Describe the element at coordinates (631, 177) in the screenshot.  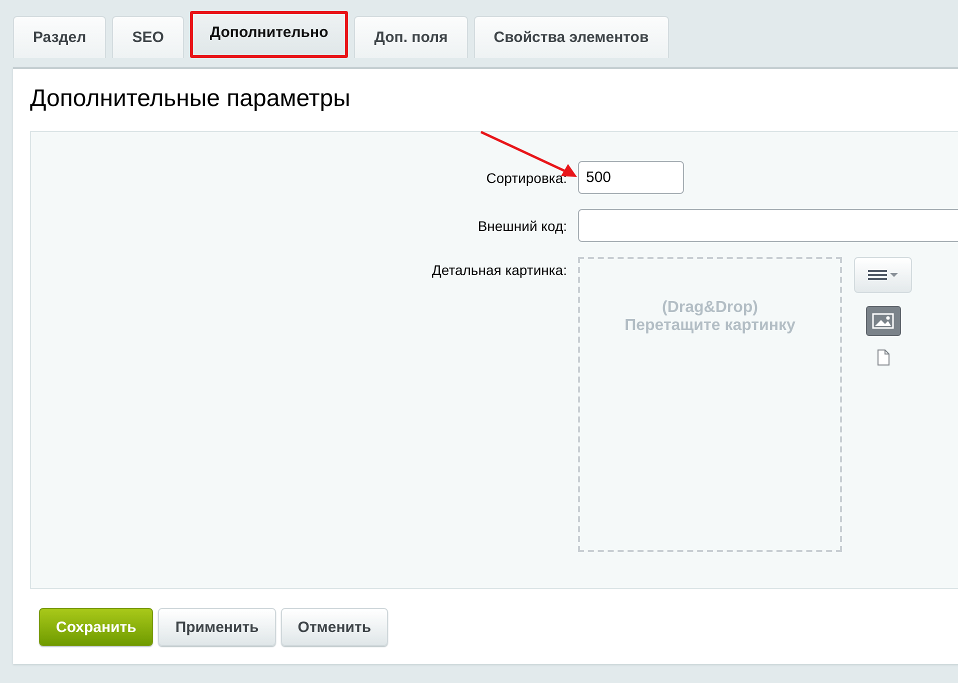
I see `input-field: 500` at that location.